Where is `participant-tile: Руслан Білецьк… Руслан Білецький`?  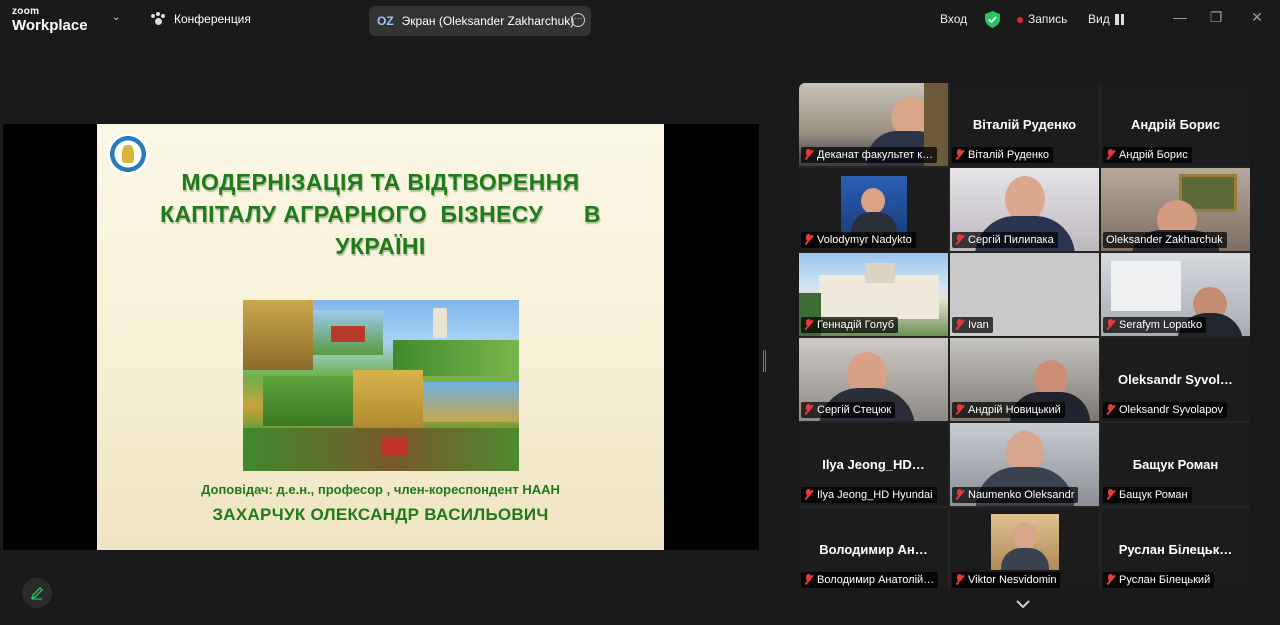
participant-tile: Руслан Білецьк… Руслан Білецький is located at coordinates (1175, 548).